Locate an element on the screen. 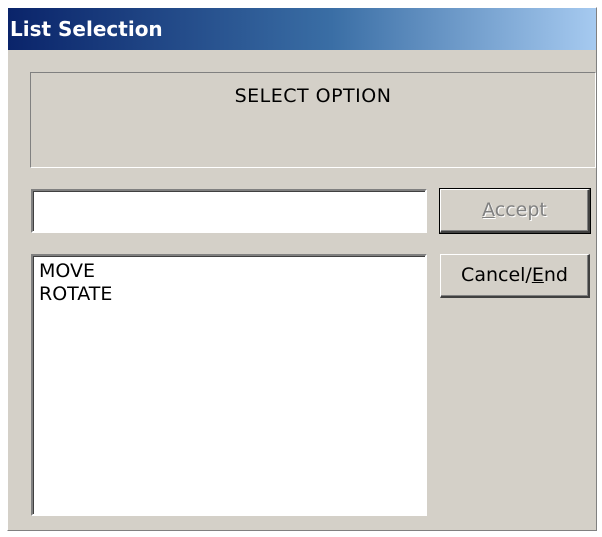 This screenshot has height=537, width=602. prompt-text: SELECT OPTION is located at coordinates (313, 96).